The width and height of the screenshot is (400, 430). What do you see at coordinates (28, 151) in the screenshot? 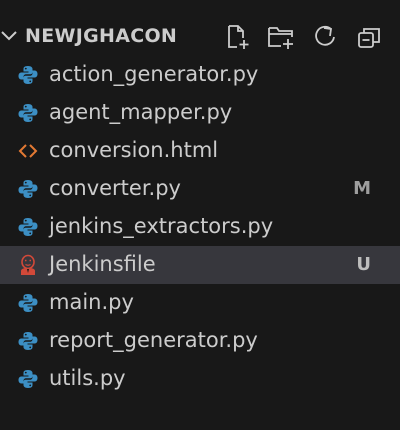
I see `html-icon` at bounding box center [28, 151].